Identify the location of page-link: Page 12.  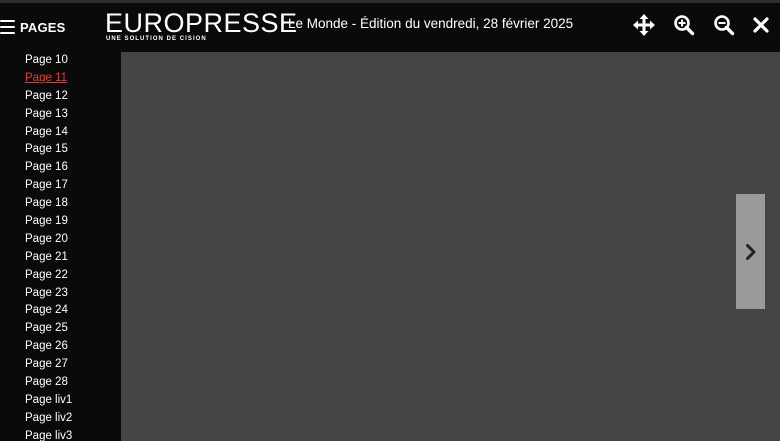
(60, 97).